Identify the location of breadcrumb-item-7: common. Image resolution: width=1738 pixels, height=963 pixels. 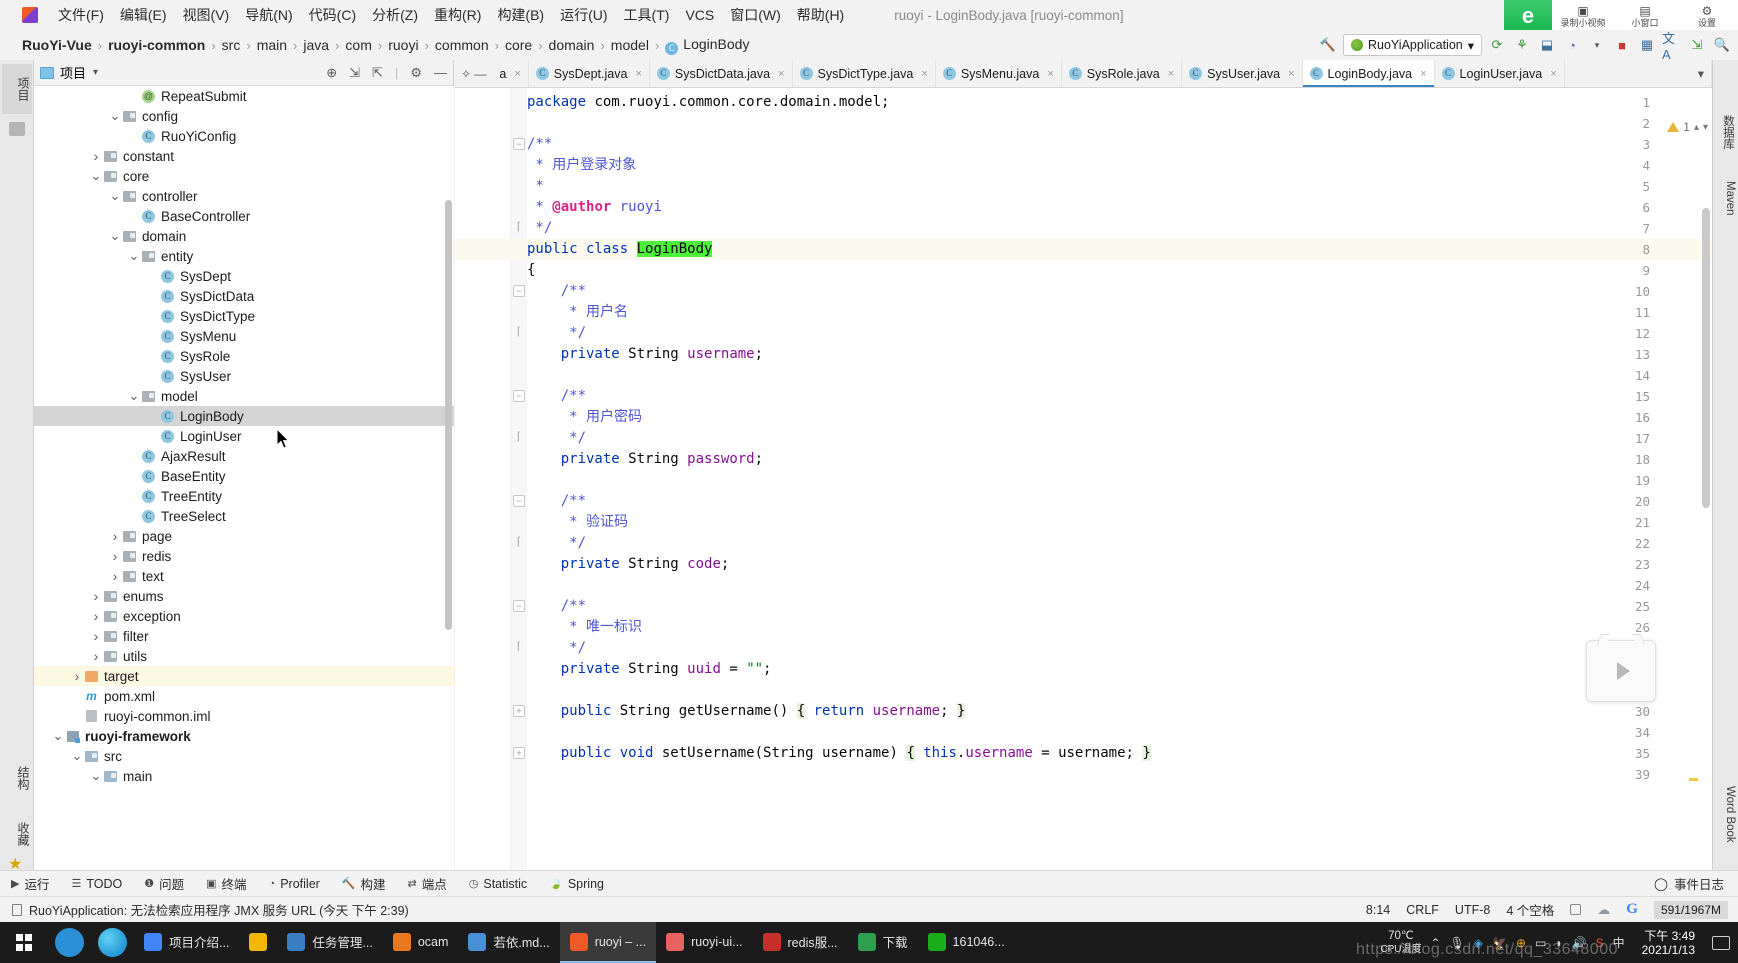
(462, 45).